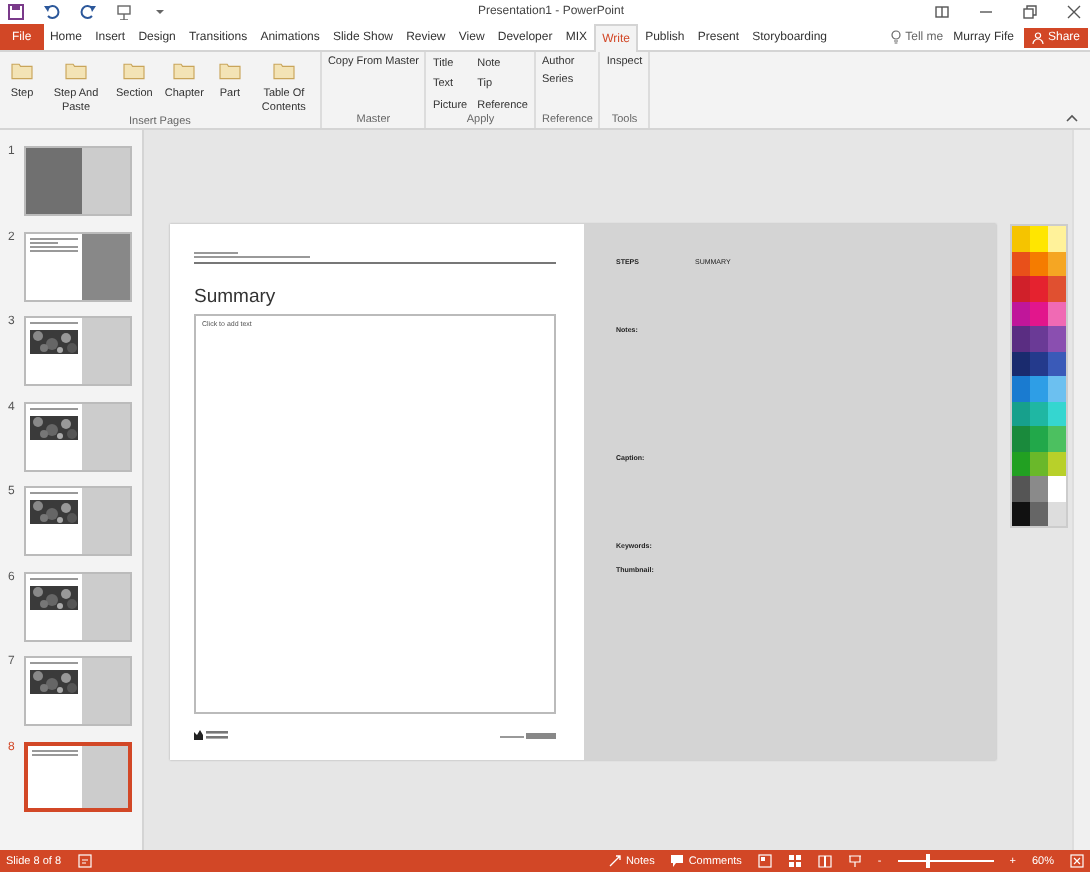 The image size is (1090, 872). What do you see at coordinates (1081, 490) in the screenshot?
I see `scrollbar` at bounding box center [1081, 490].